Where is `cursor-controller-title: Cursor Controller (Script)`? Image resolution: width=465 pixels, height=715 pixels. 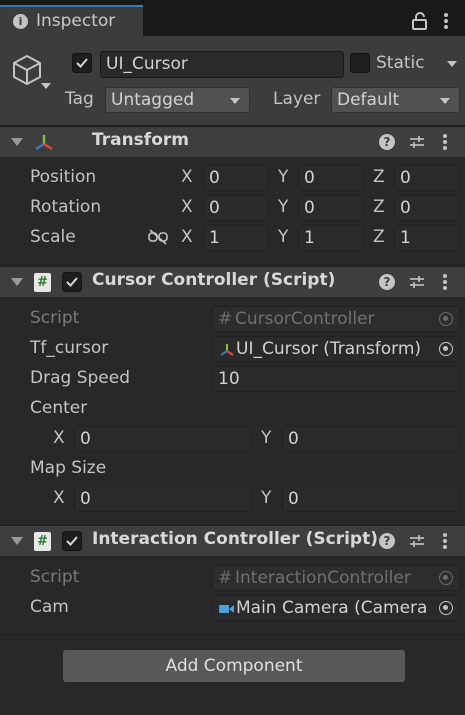
cursor-controller-title: Cursor Controller (Script) is located at coordinates (214, 280).